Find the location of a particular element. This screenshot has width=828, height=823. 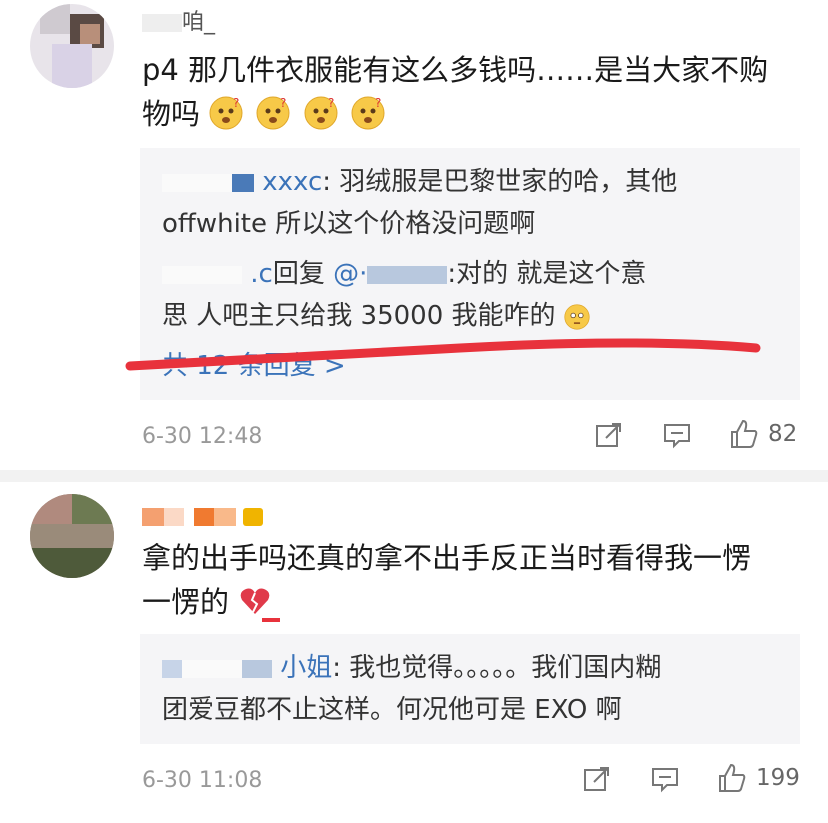

reply-item-line-2: 团爱豆都不止这样。何况他可是 EXO 啊 is located at coordinates (392, 710).